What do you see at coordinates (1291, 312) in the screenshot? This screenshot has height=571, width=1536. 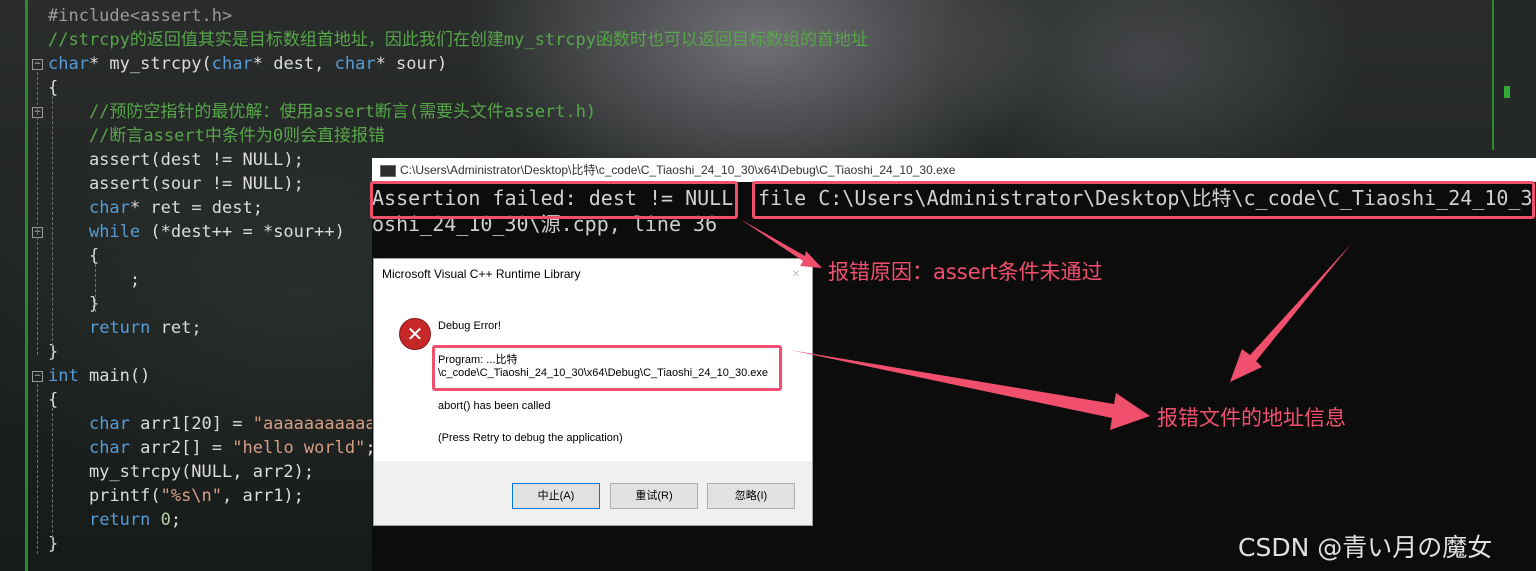 I see `arrow-to-address-b` at bounding box center [1291, 312].